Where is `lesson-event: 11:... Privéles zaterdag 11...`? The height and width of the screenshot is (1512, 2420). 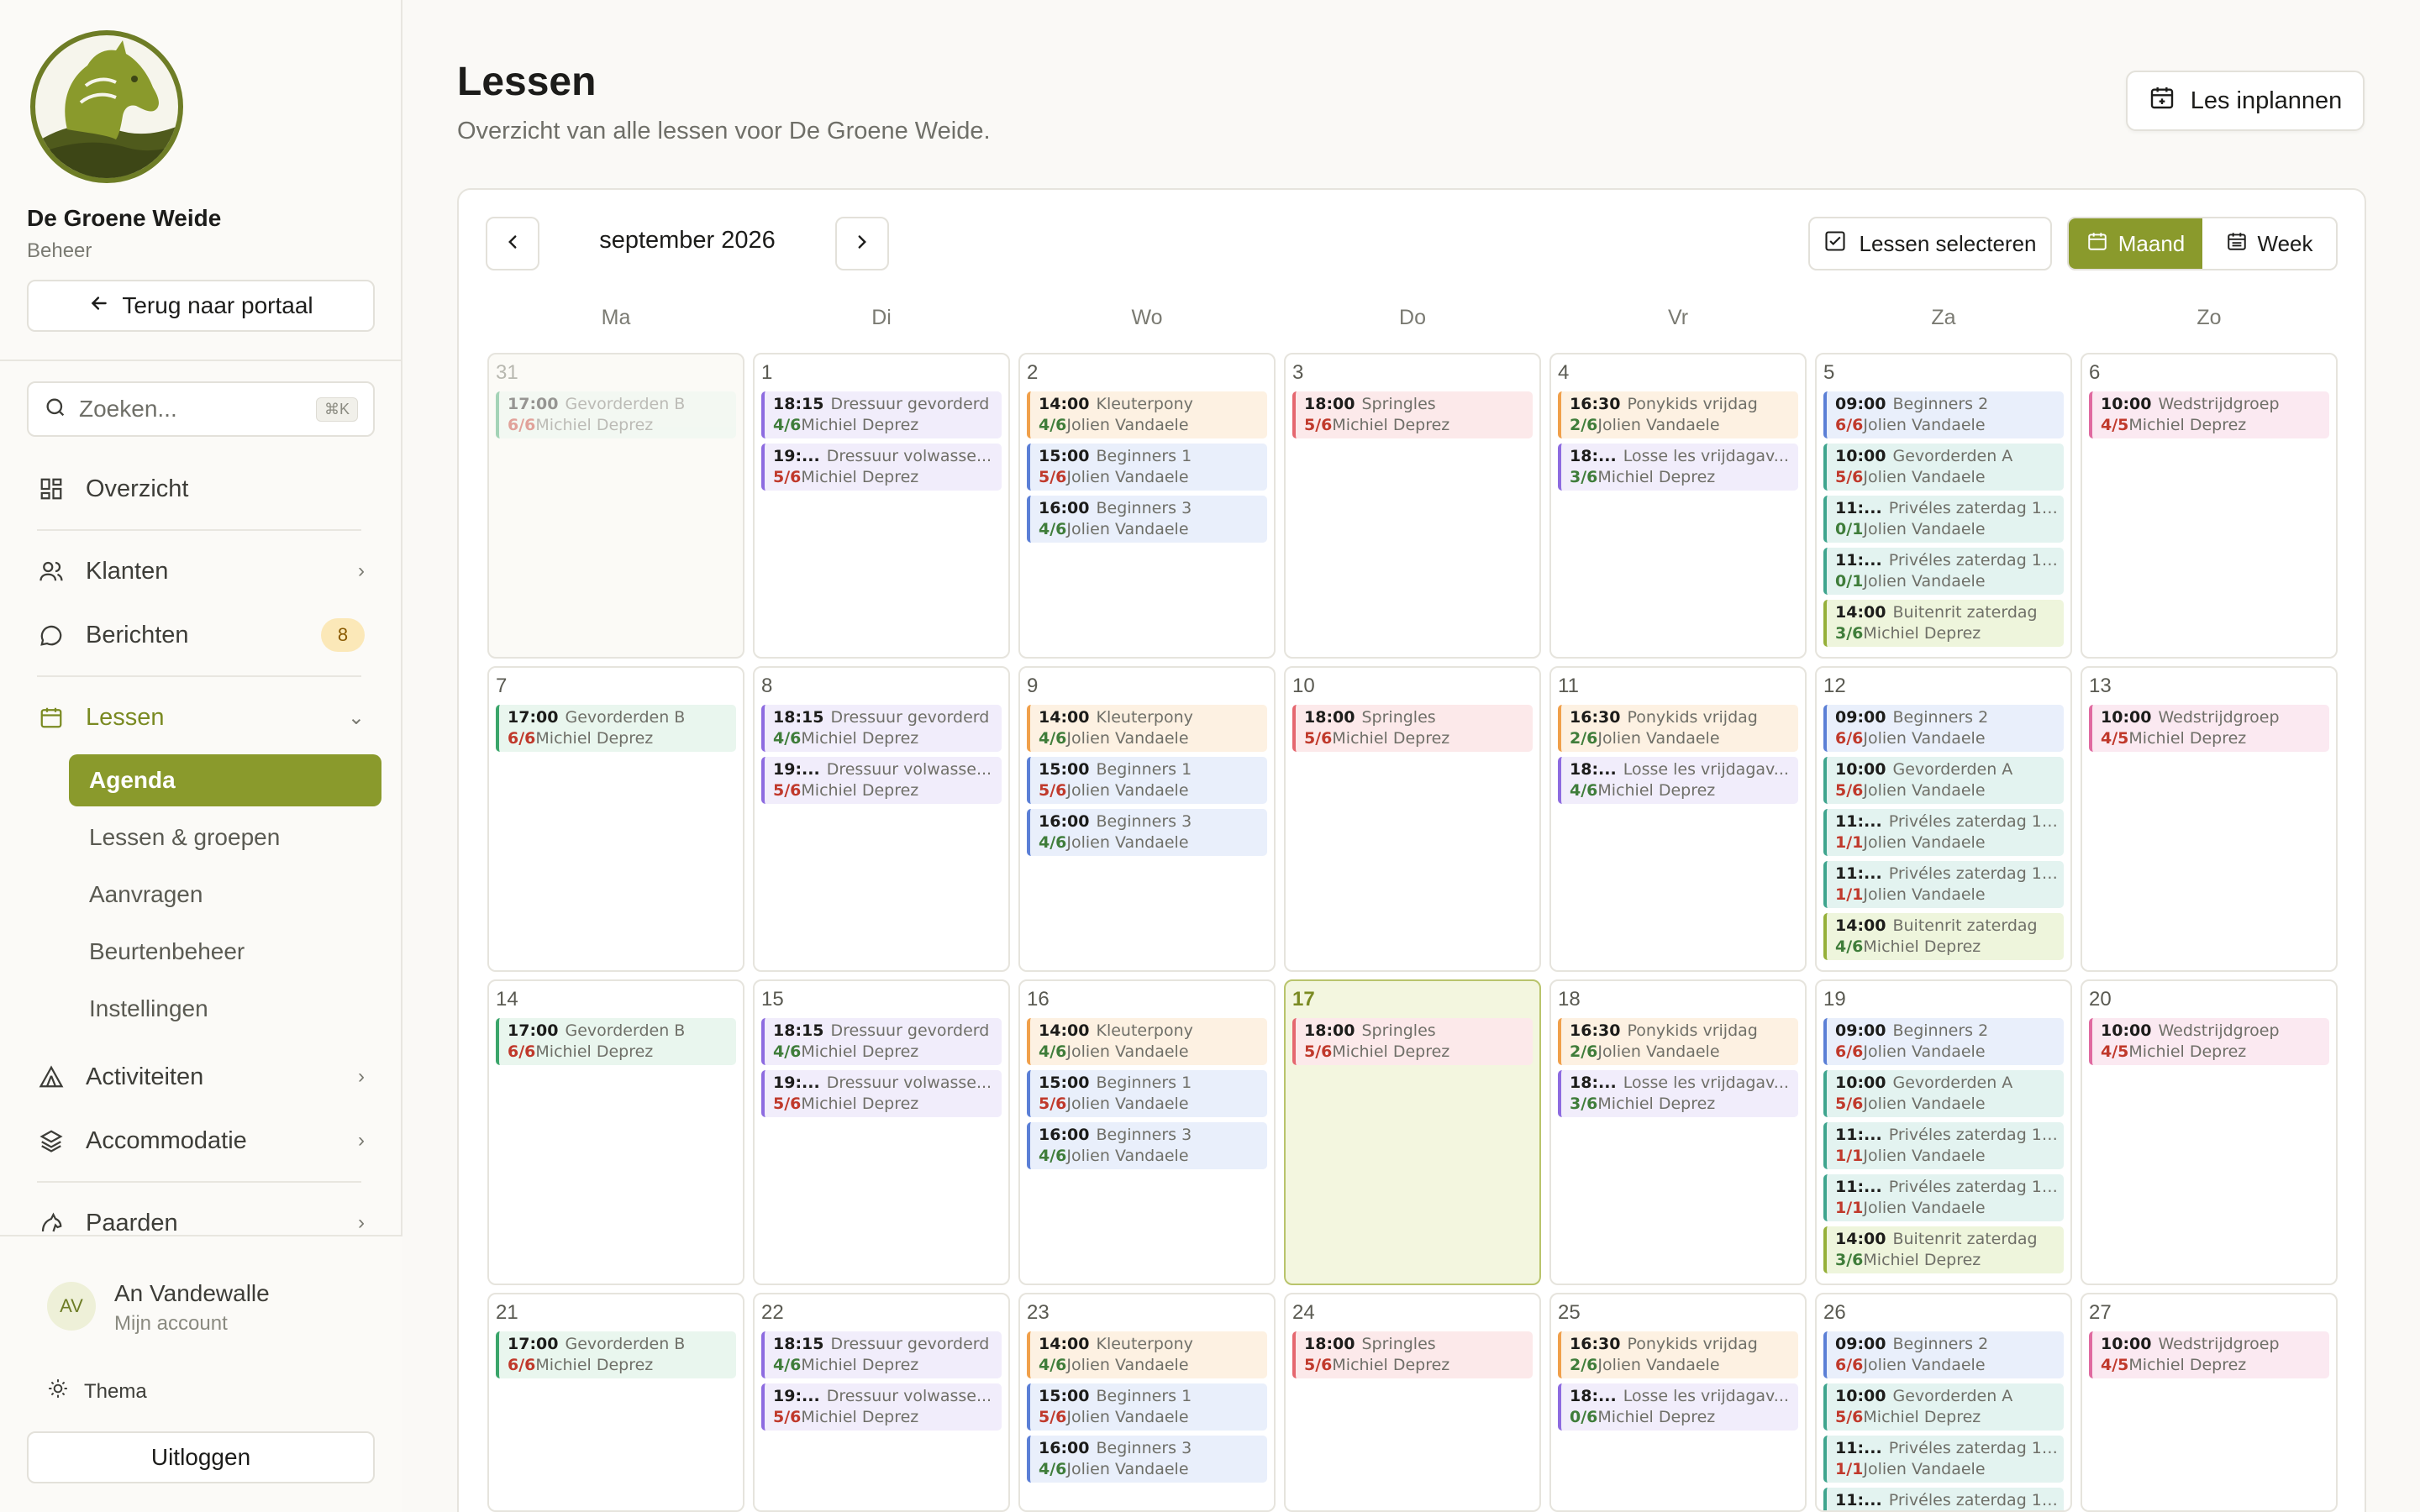 lesson-event: 11:... Privéles zaterdag 11... is located at coordinates (1943, 1499).